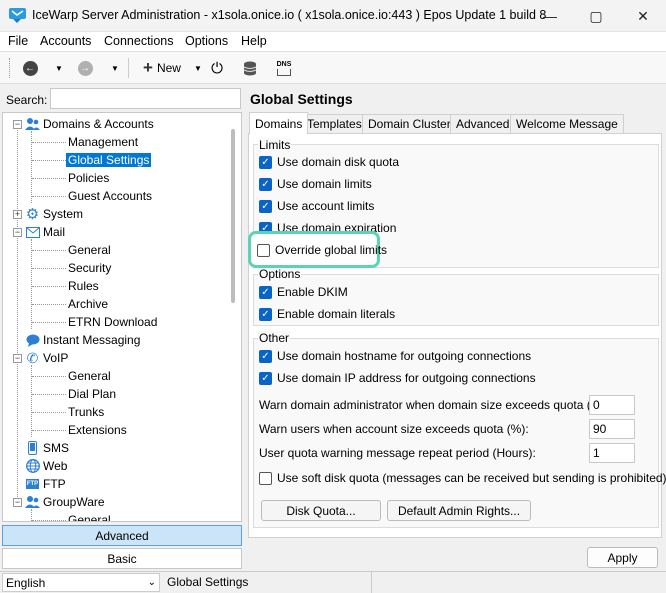  What do you see at coordinates (250, 68) in the screenshot?
I see `database-icon` at bounding box center [250, 68].